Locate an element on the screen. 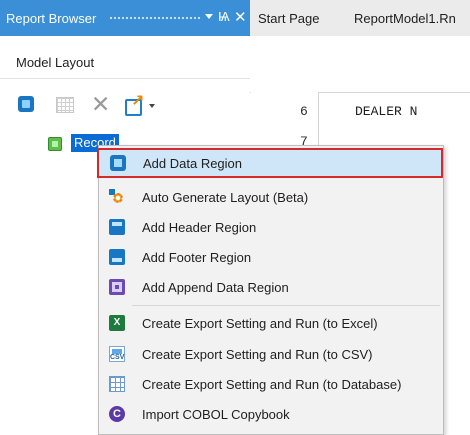 The height and width of the screenshot is (435, 470). panel-title: Report Browser is located at coordinates (51, 18).